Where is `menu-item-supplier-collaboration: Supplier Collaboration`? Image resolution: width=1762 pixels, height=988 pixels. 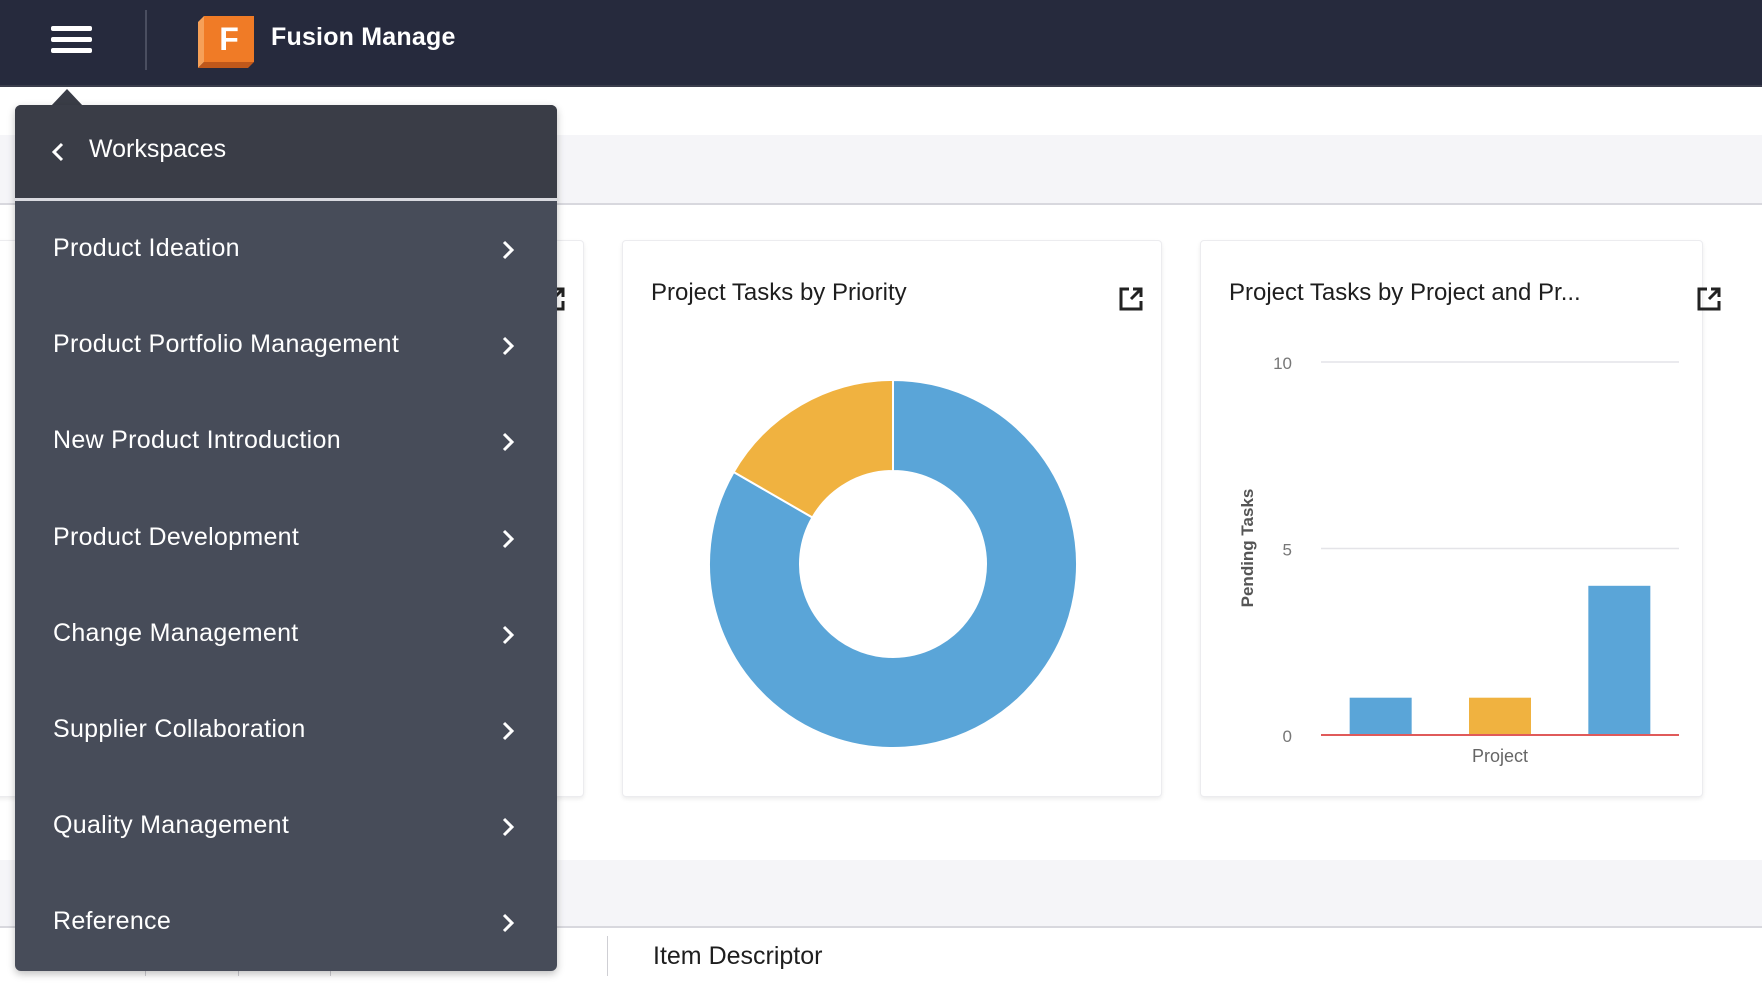
menu-item-supplier-collaboration: Supplier Collaboration is located at coordinates (286, 732).